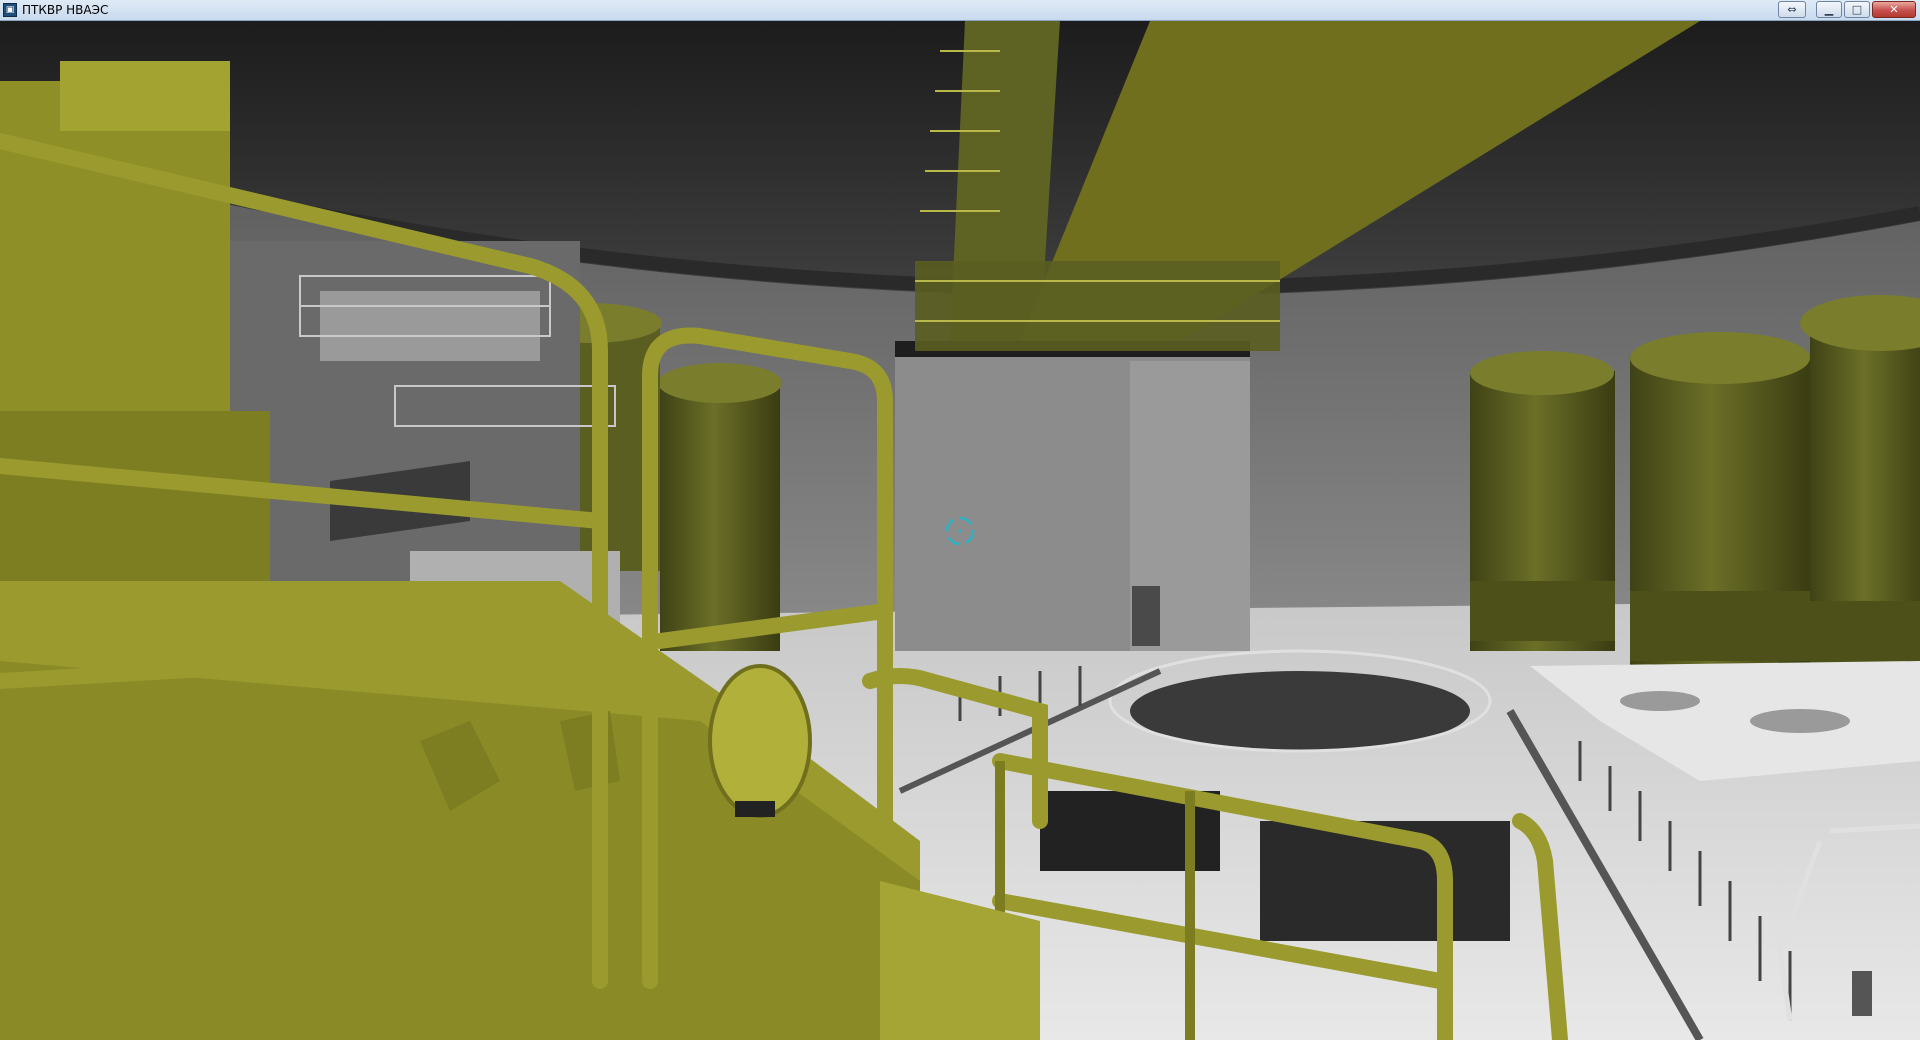 This screenshot has width=1920, height=1040. I want to click on title-bar: ▣ ПТКВР НВАЭС ⇔ ▁ □ ✕, so click(960, 10).